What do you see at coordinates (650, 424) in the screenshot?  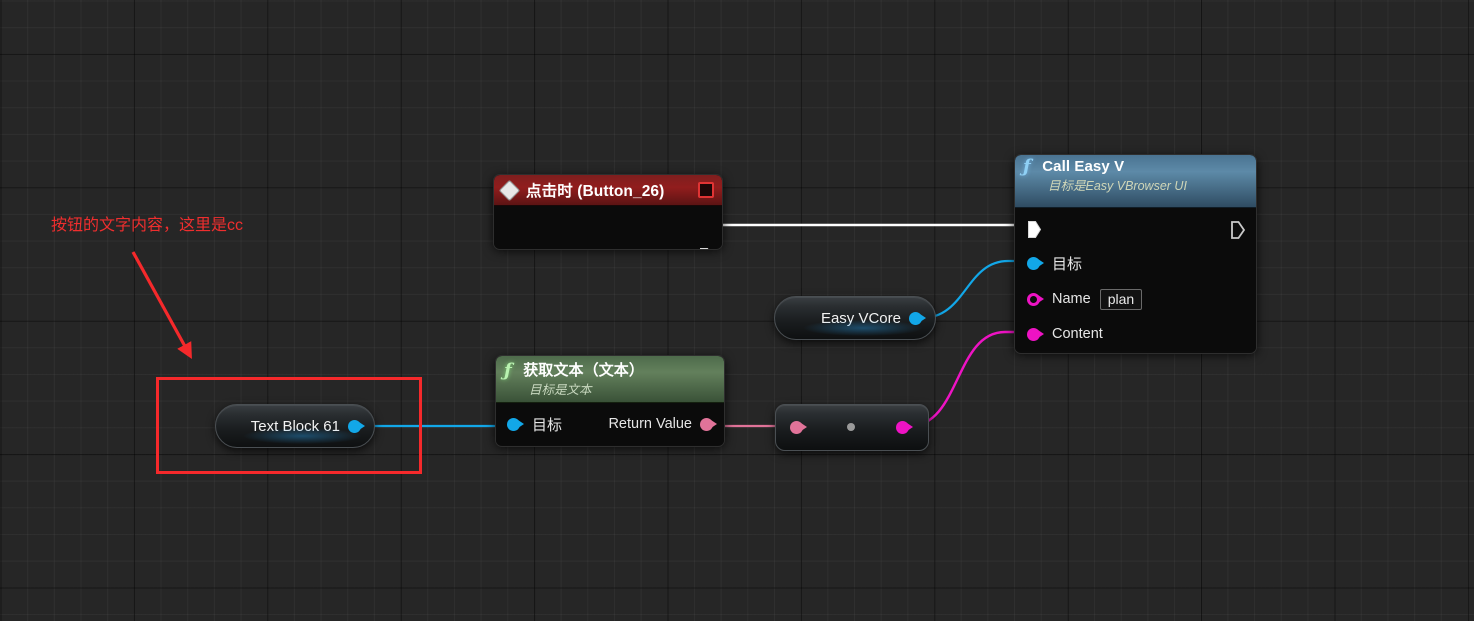 I see `pin-label-return-value: Return Value` at bounding box center [650, 424].